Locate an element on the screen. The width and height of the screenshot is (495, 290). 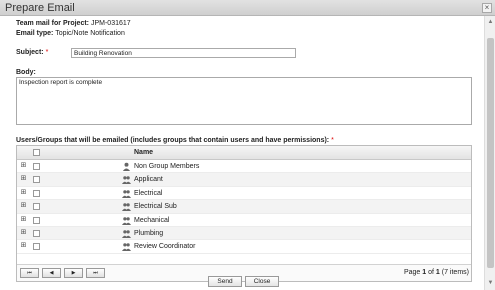
subject-label: Subject: is located at coordinates (30, 52).